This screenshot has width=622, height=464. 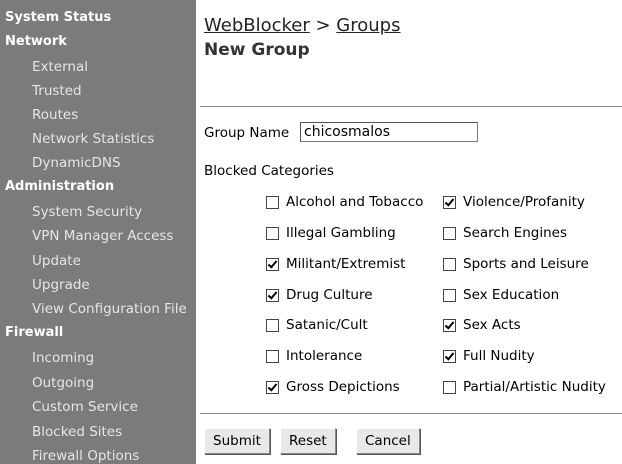 I want to click on breadcrumb-link-groups: Groups, so click(x=368, y=25).